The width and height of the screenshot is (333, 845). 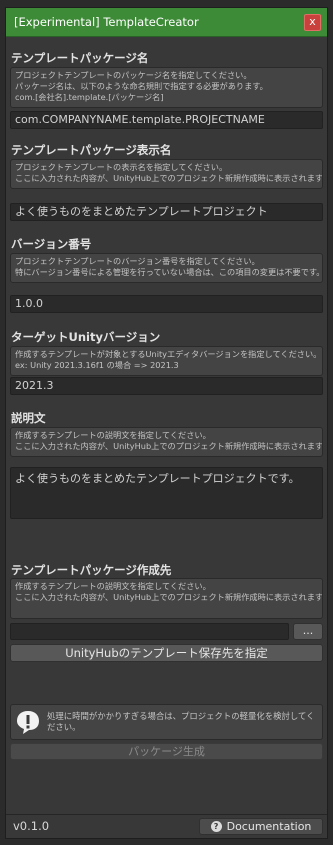 What do you see at coordinates (181, 722) in the screenshot?
I see `warning-text: 処理に時間がかかりすぎる場合は、プロジェクトの軽量化を検討してく ださい。` at bounding box center [181, 722].